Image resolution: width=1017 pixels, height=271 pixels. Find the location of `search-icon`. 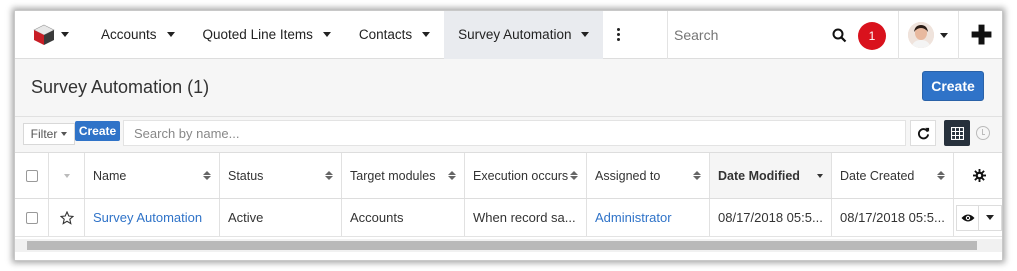

search-icon is located at coordinates (839, 35).